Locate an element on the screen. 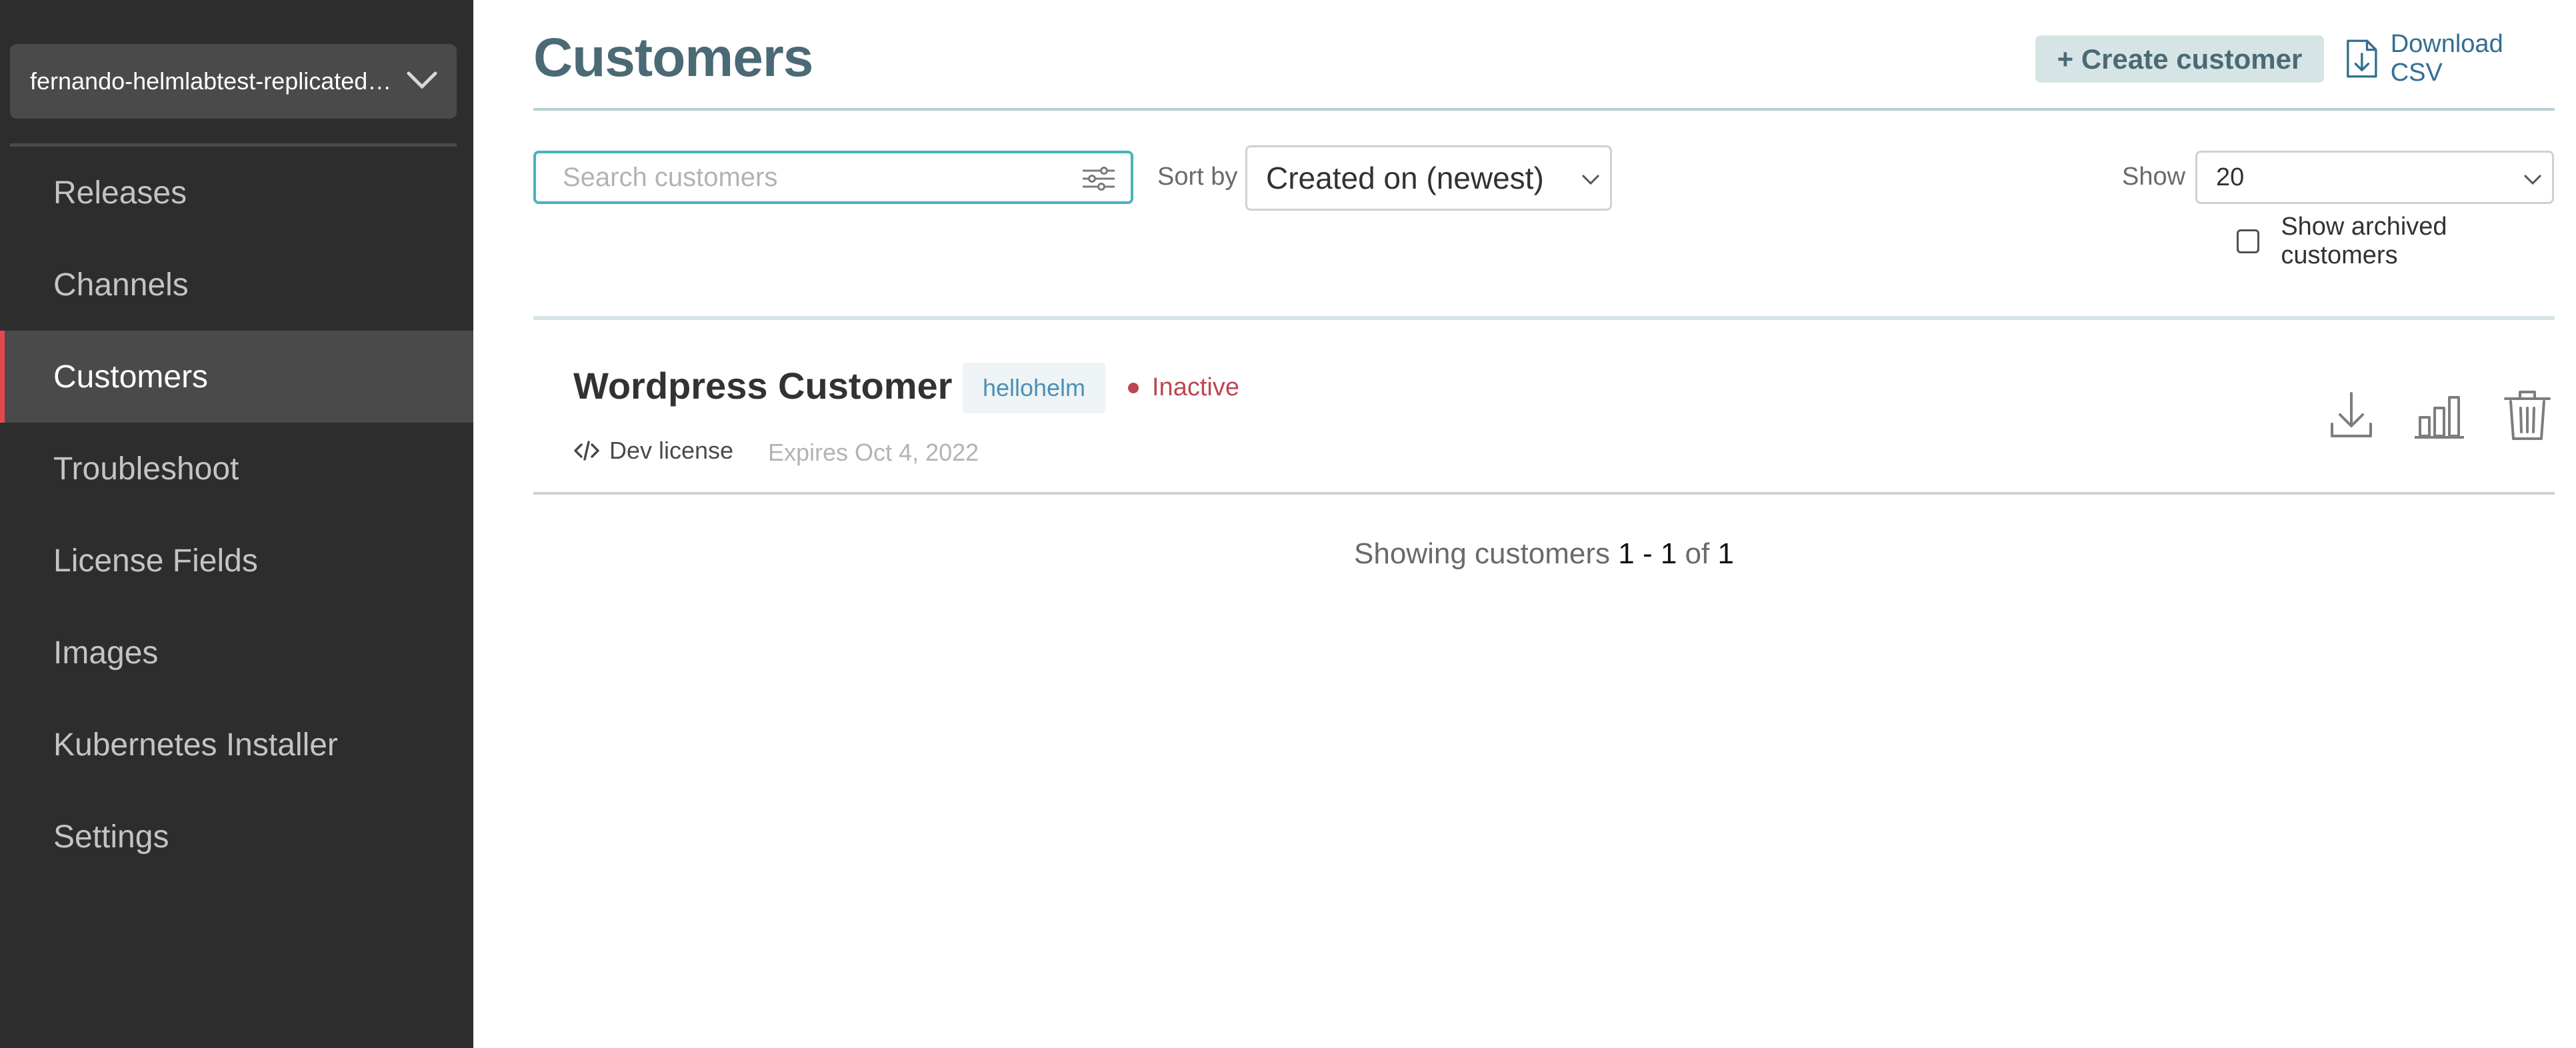 This screenshot has height=1048, width=2576. show-archived-toggle: Show archived customers is located at coordinates (2396, 241).